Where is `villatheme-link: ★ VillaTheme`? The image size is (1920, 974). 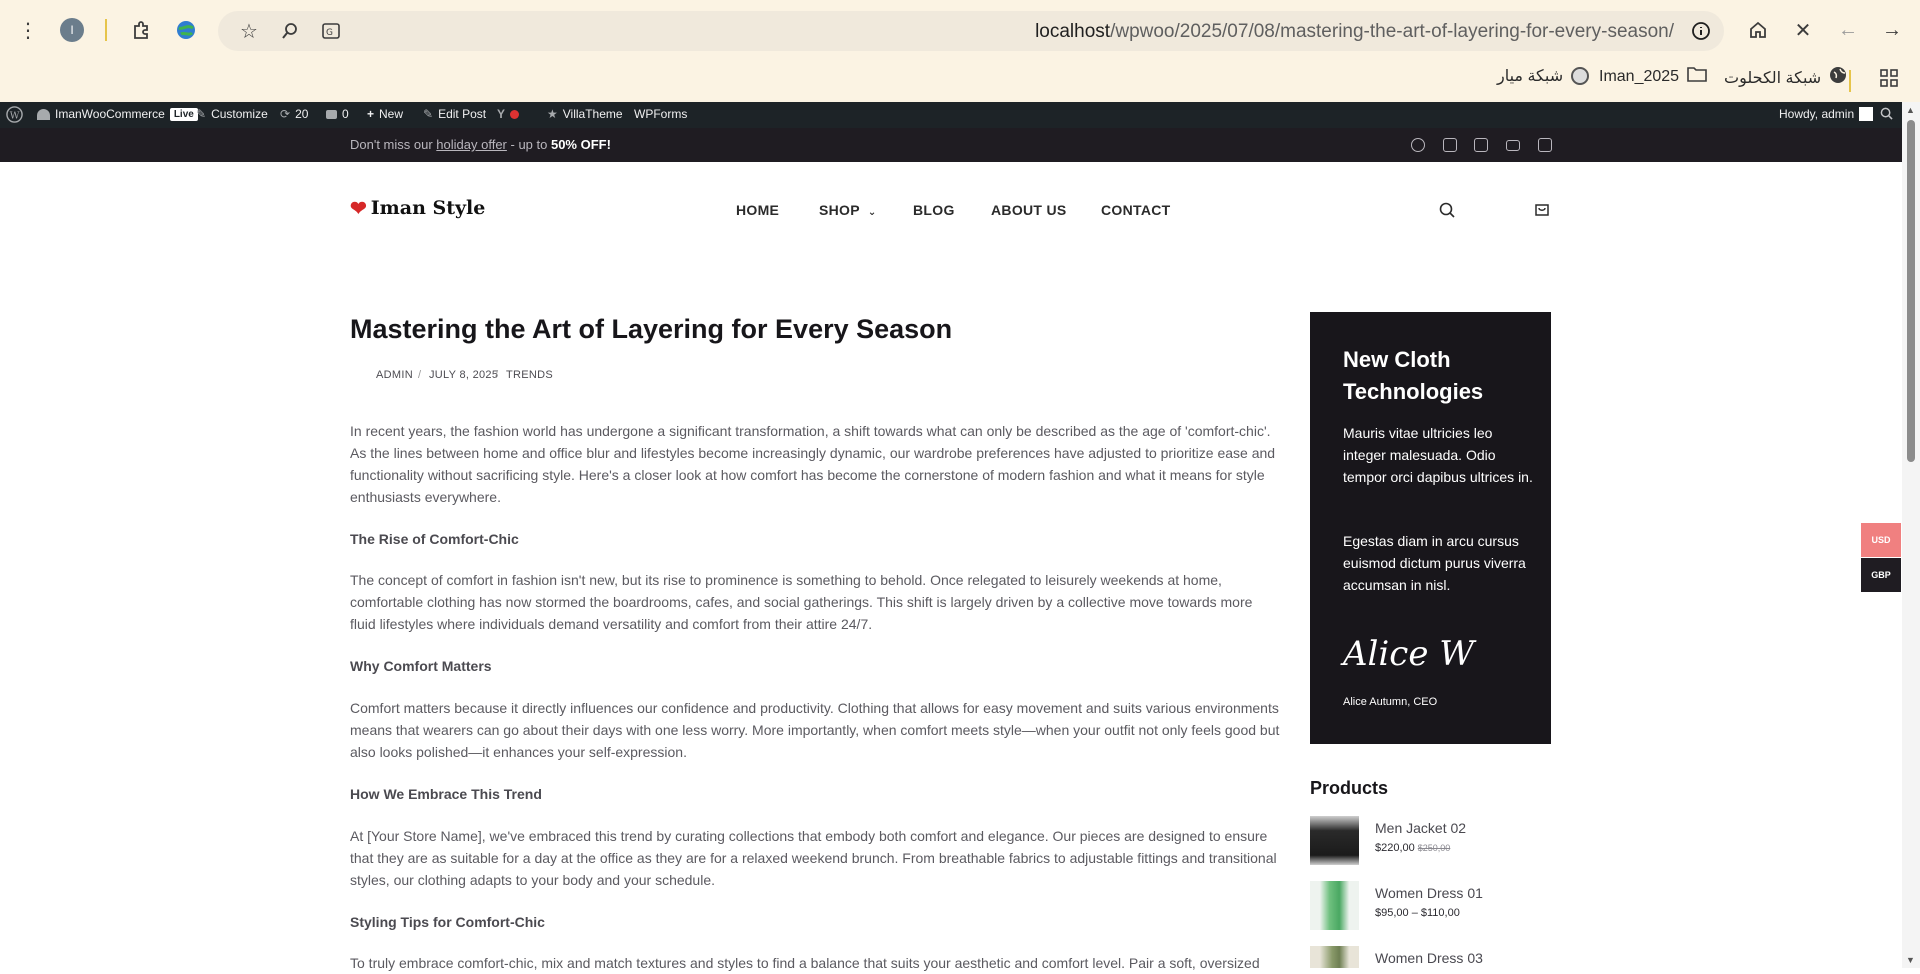
villatheme-link: ★ VillaTheme is located at coordinates (585, 114).